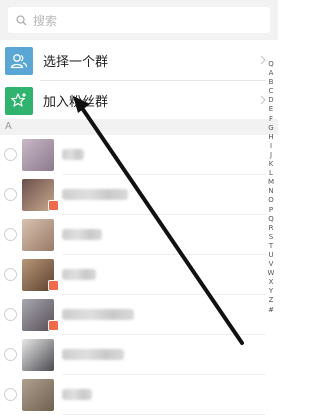 This screenshot has height=415, width=320. What do you see at coordinates (271, 109) in the screenshot?
I see `index-letter: E` at bounding box center [271, 109].